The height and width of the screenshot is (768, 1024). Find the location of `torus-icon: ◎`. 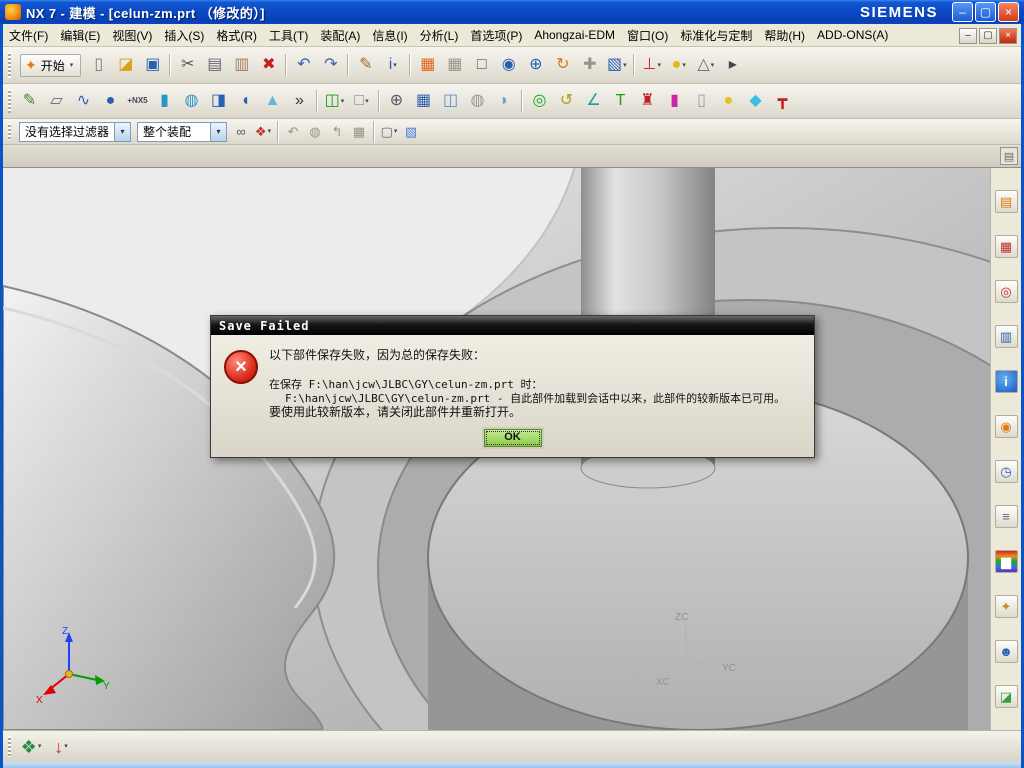

torus-icon: ◎ is located at coordinates (539, 101).